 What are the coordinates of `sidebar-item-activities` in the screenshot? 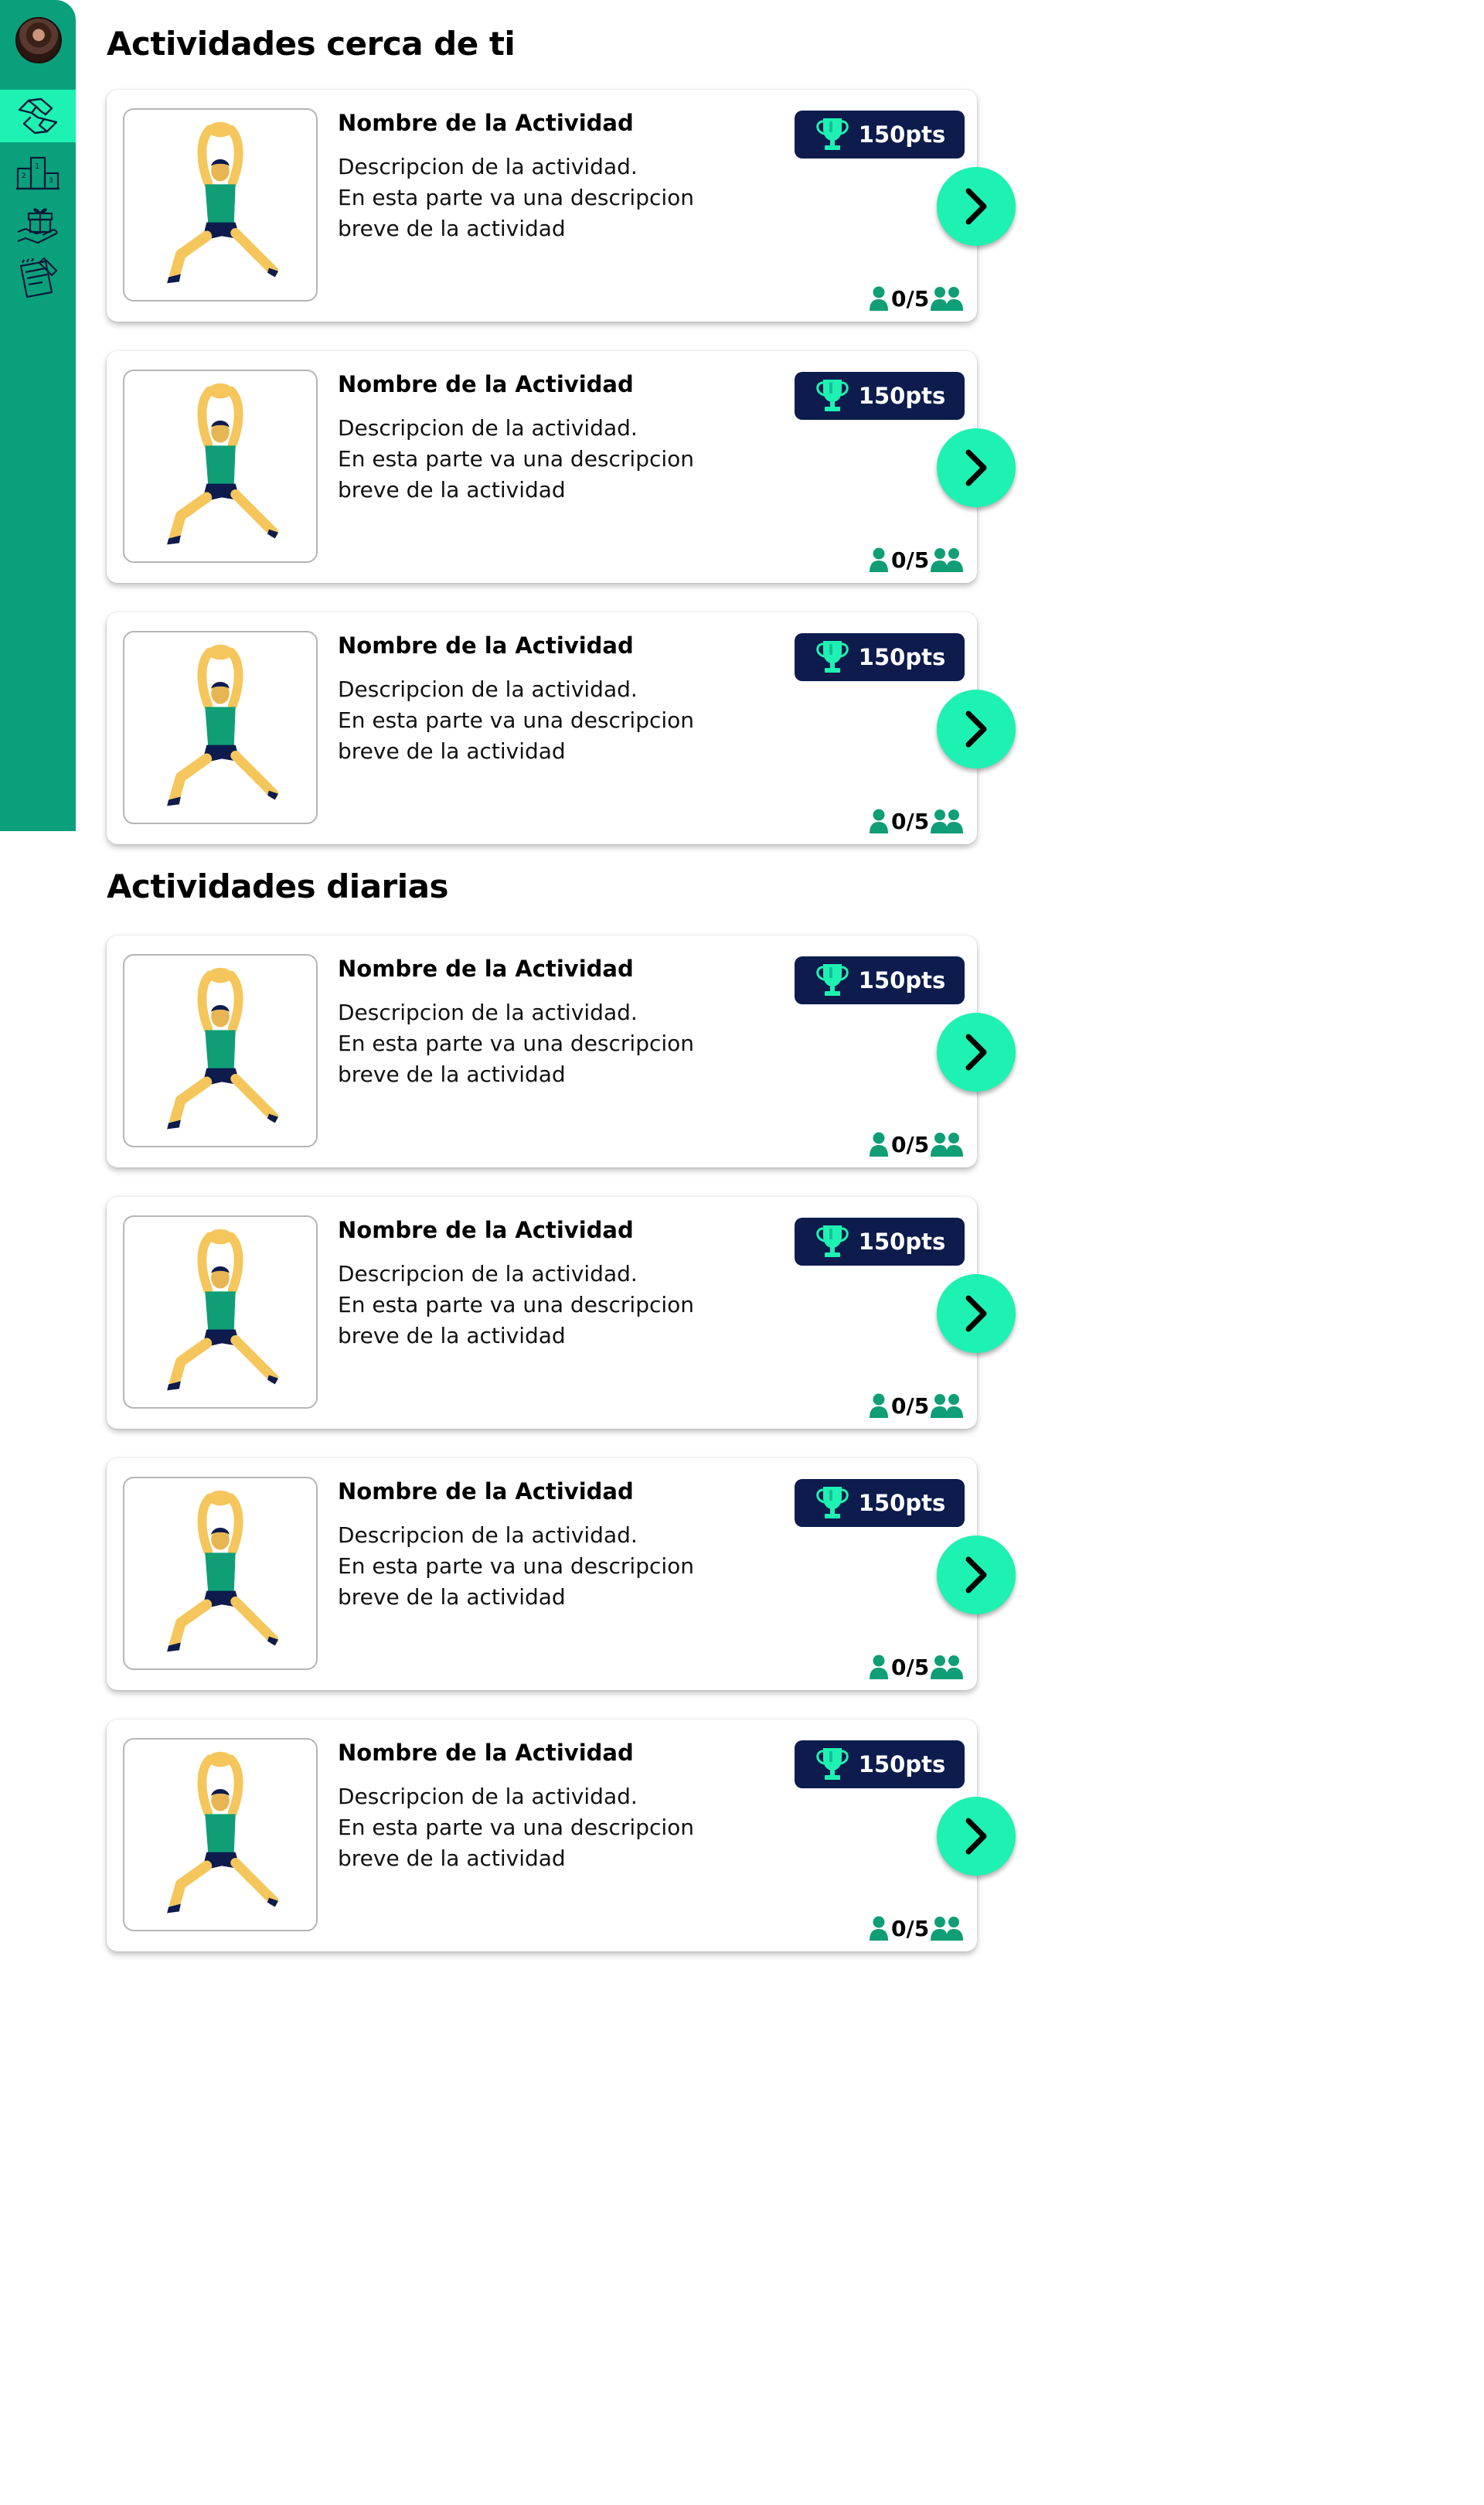 It's located at (38, 116).